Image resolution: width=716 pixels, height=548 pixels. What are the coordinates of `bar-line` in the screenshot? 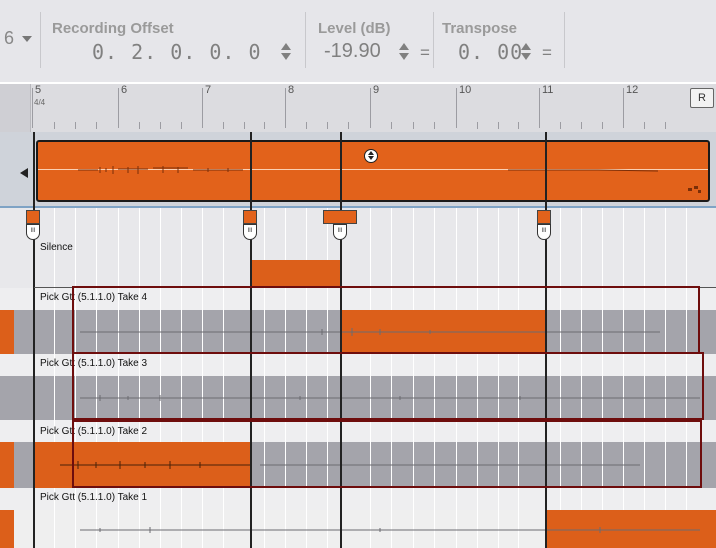 It's located at (34, 340).